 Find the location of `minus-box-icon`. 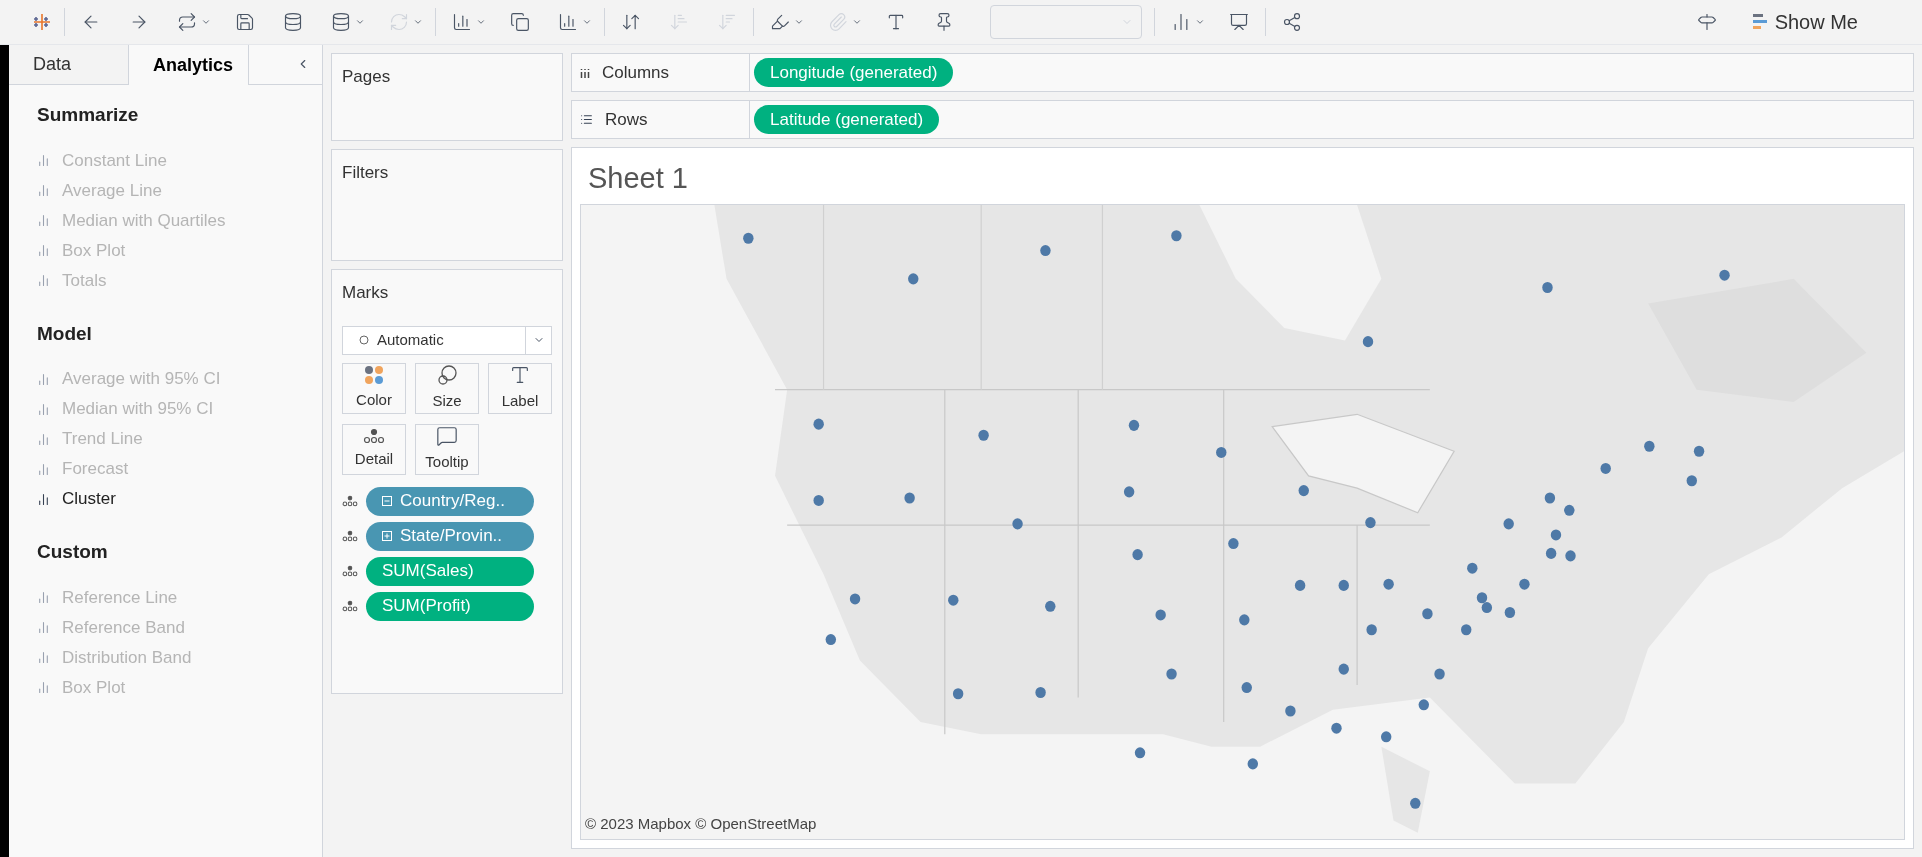

minus-box-icon is located at coordinates (387, 501).